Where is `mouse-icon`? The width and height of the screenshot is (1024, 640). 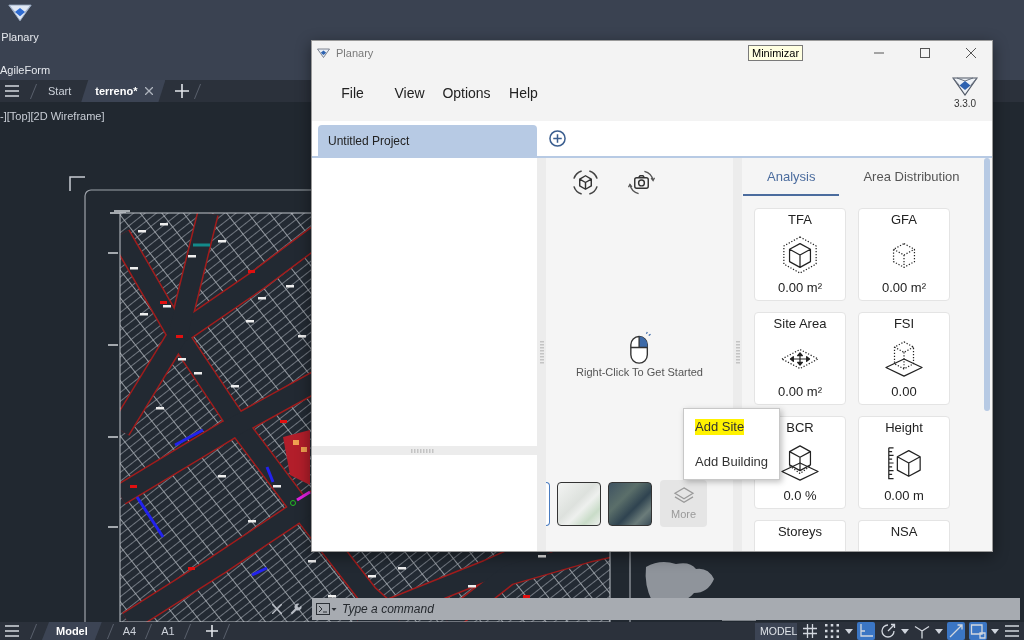 mouse-icon is located at coordinates (639, 347).